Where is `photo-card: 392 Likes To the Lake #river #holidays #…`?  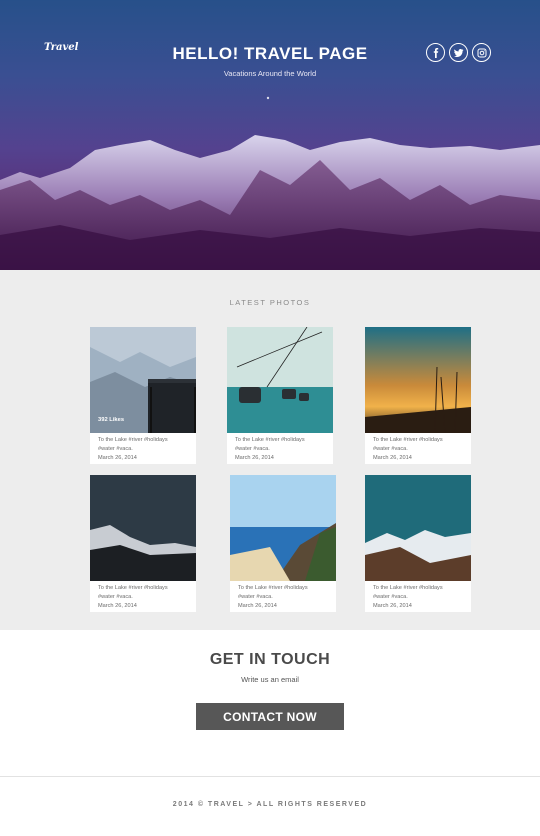 photo-card: 392 Likes To the Lake #river #holidays #… is located at coordinates (143, 395).